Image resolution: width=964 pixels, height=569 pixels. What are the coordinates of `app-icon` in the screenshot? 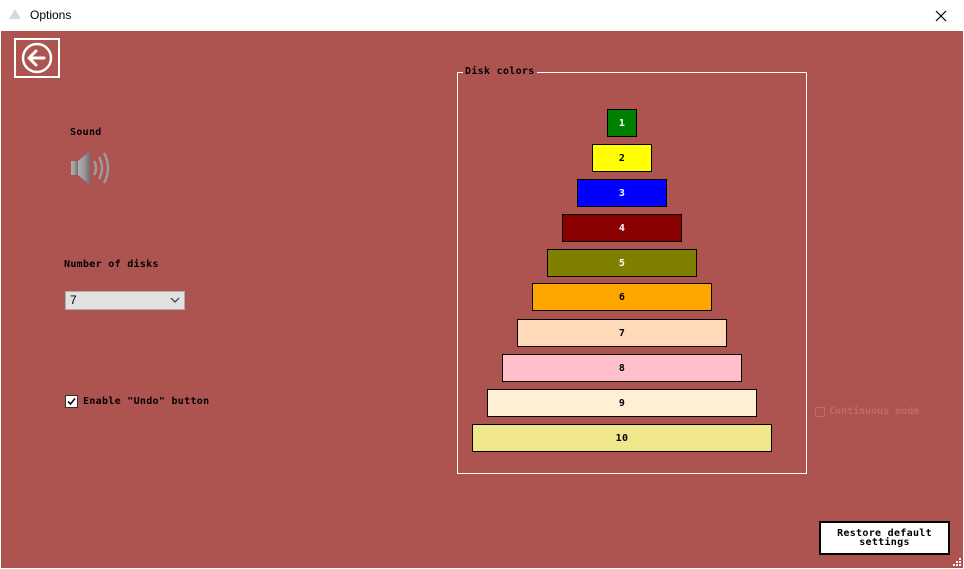 It's located at (15, 14).